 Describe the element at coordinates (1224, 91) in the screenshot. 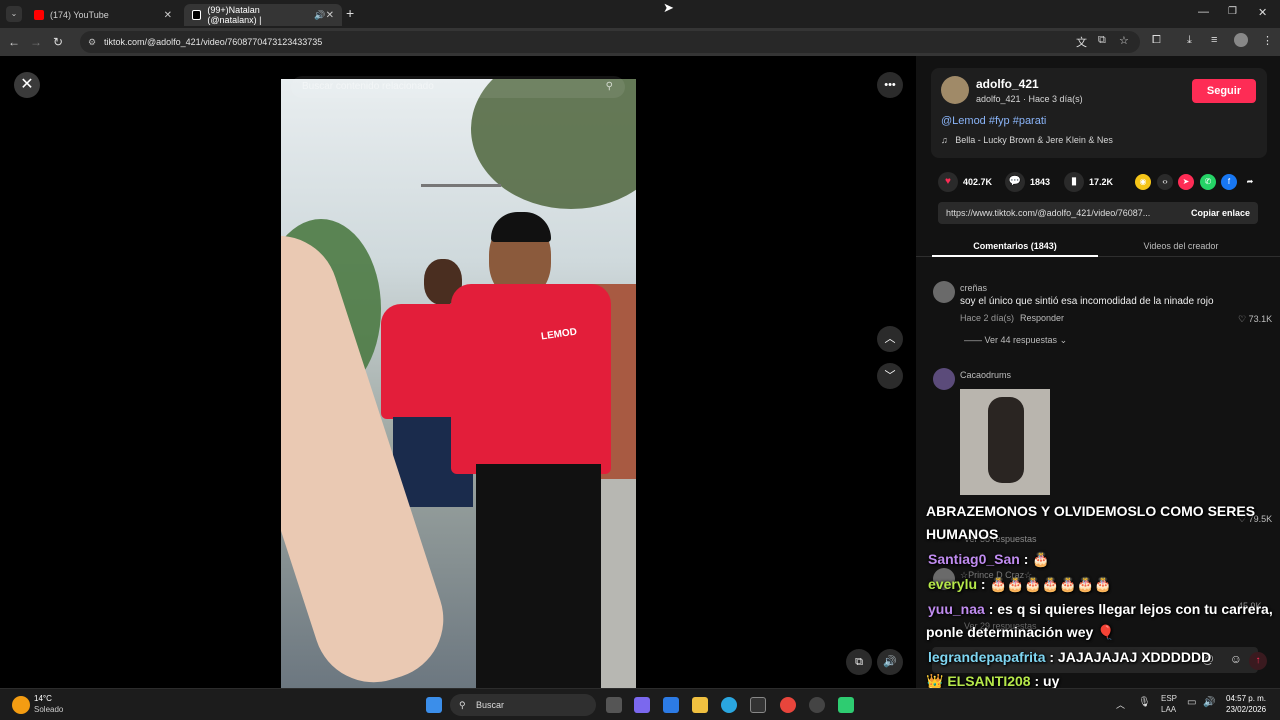

I see `follow-button: Seguir` at that location.